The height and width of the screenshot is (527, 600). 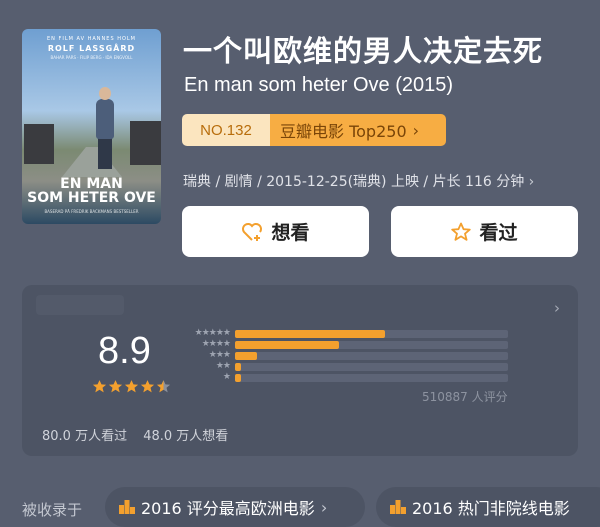 What do you see at coordinates (141, 434) in the screenshot?
I see `watch-stats: 80.0 万人看过 48.0 万人想看` at bounding box center [141, 434].